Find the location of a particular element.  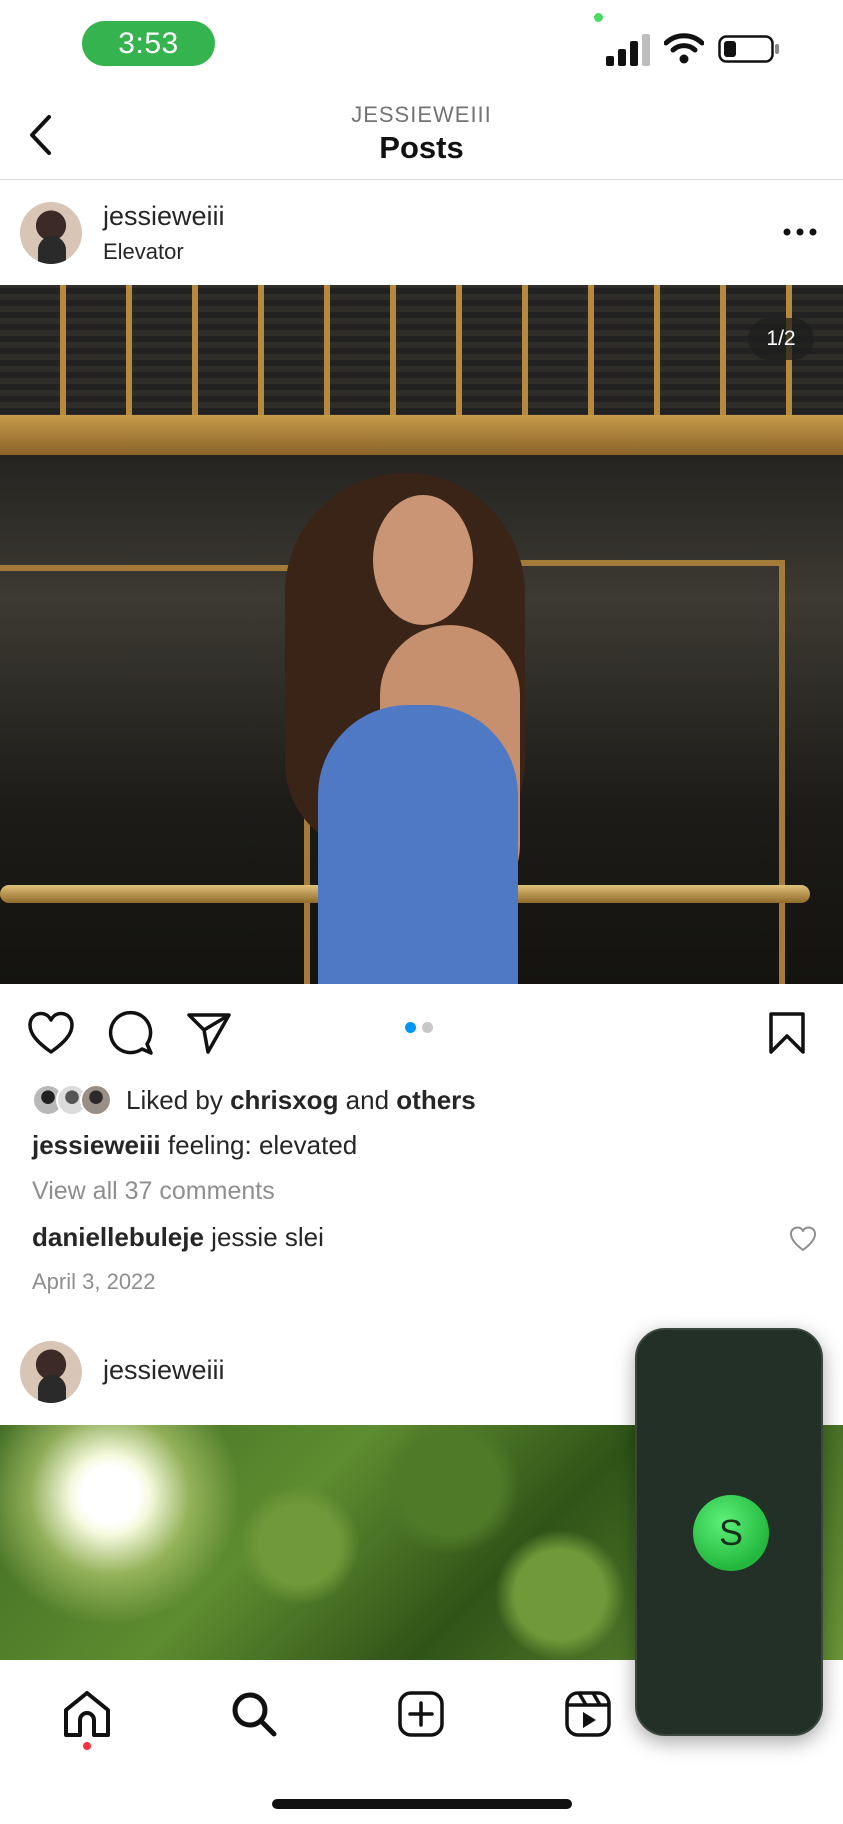

nav-home is located at coordinates (87, 1714).